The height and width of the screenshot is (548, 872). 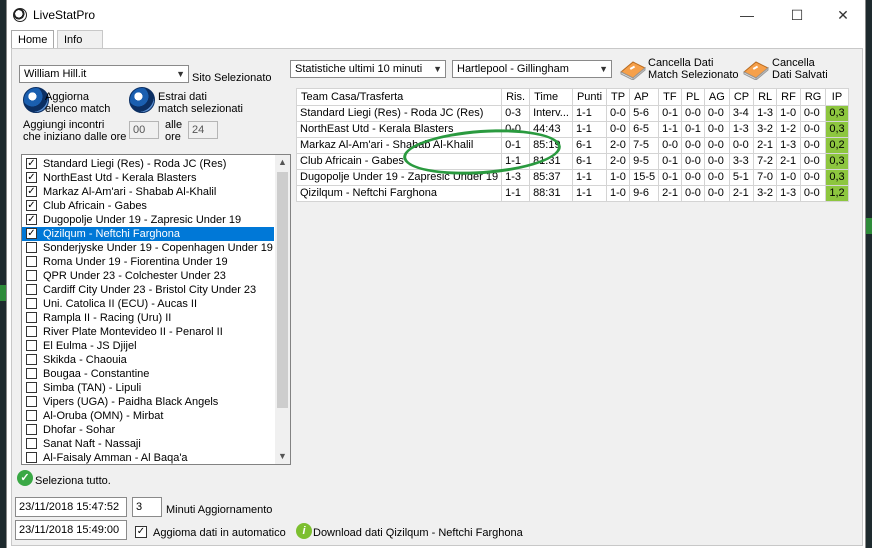 I want to click on clear-selected-label-1: Cancella Dati, so click(x=680, y=63).